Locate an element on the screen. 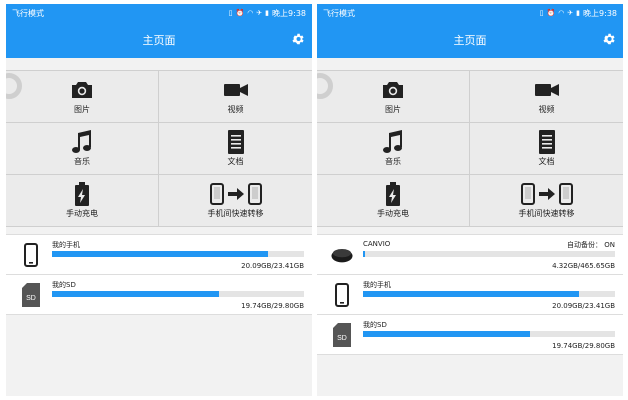 The image size is (628, 400). alarm-icon: ⏰ is located at coordinates (240, 13).